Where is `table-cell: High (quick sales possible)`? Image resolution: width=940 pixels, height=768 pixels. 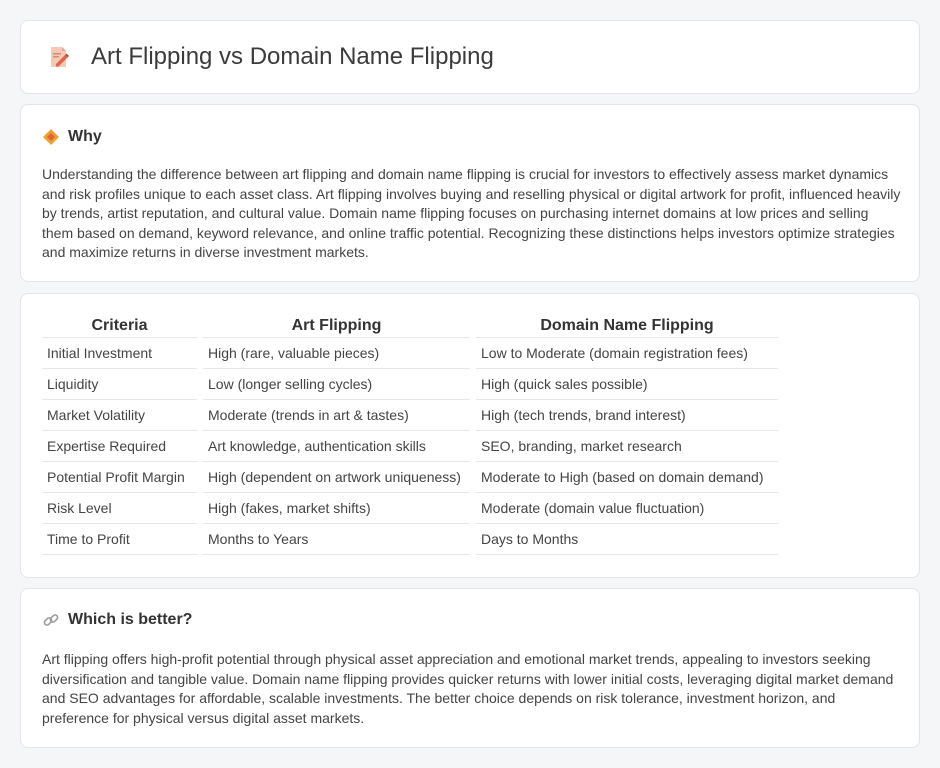 table-cell: High (quick sales possible) is located at coordinates (627, 384).